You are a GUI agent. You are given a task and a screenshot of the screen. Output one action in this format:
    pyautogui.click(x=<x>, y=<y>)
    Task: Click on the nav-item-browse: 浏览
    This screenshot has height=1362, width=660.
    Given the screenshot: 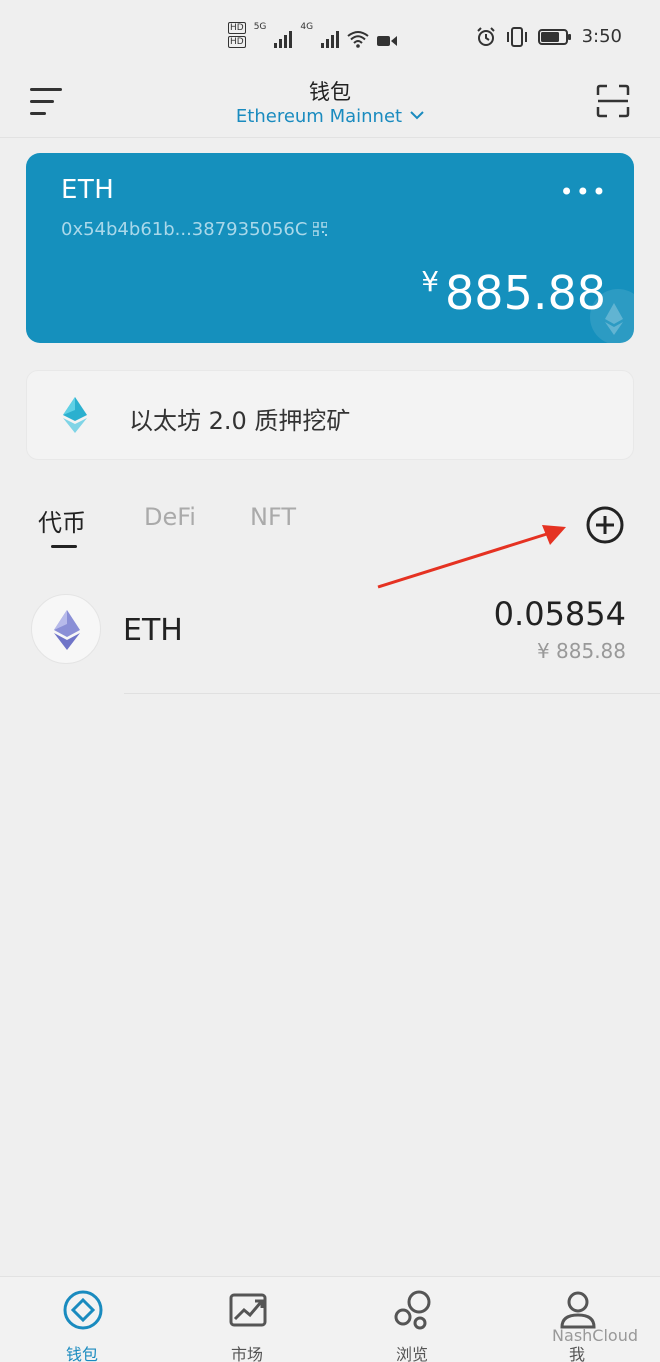 What is the action you would take?
    pyautogui.click(x=412, y=1319)
    